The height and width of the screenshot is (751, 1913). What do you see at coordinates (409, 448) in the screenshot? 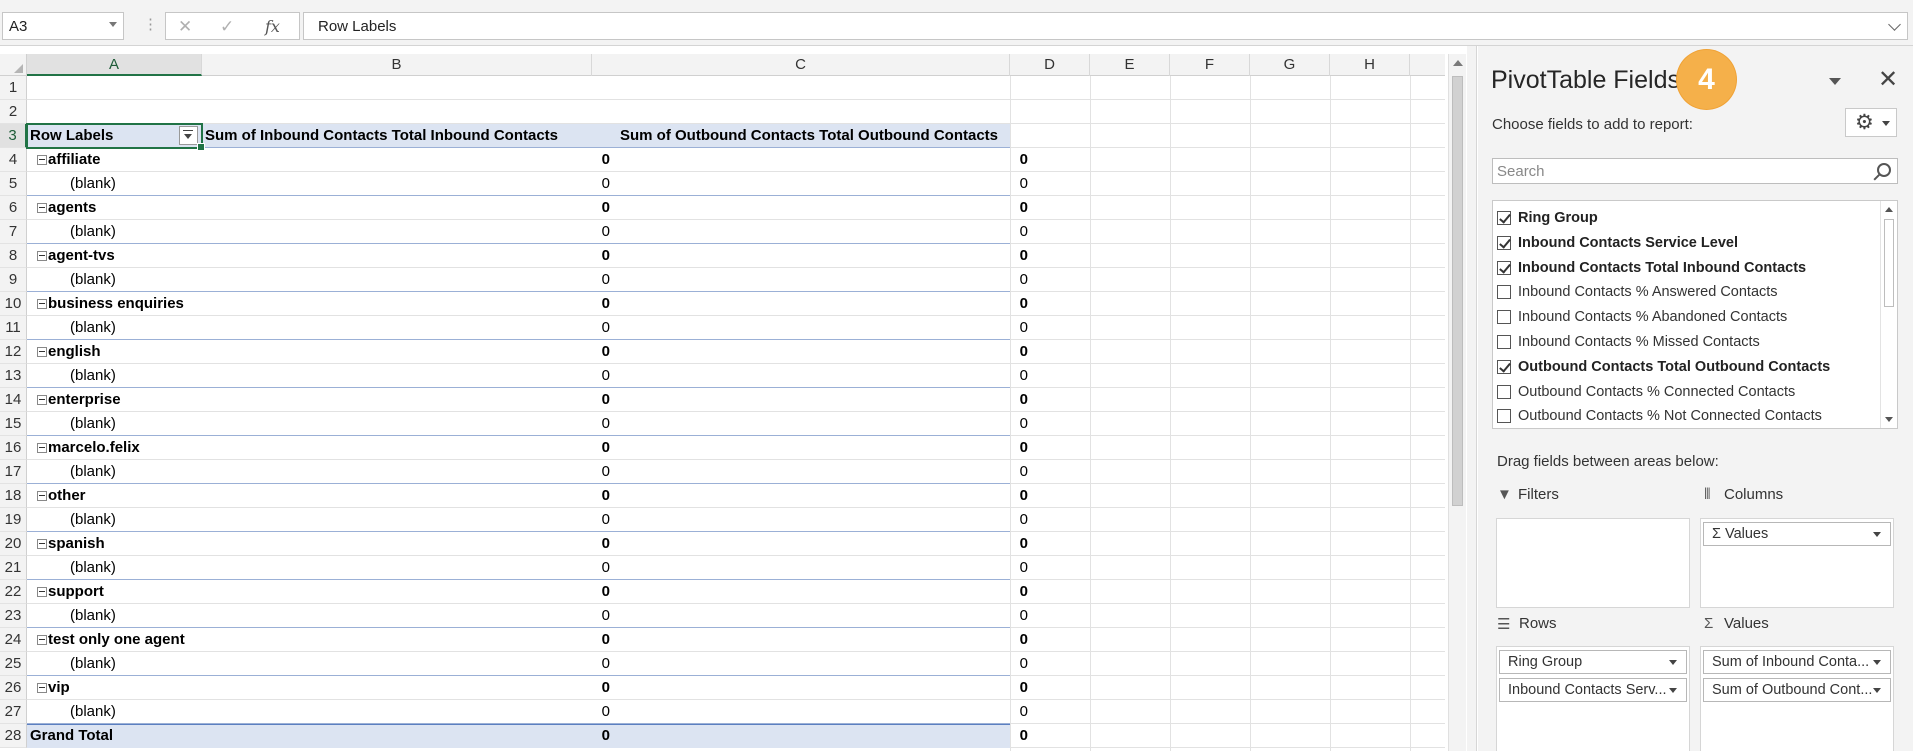
I see `cell-b16: 0` at bounding box center [409, 448].